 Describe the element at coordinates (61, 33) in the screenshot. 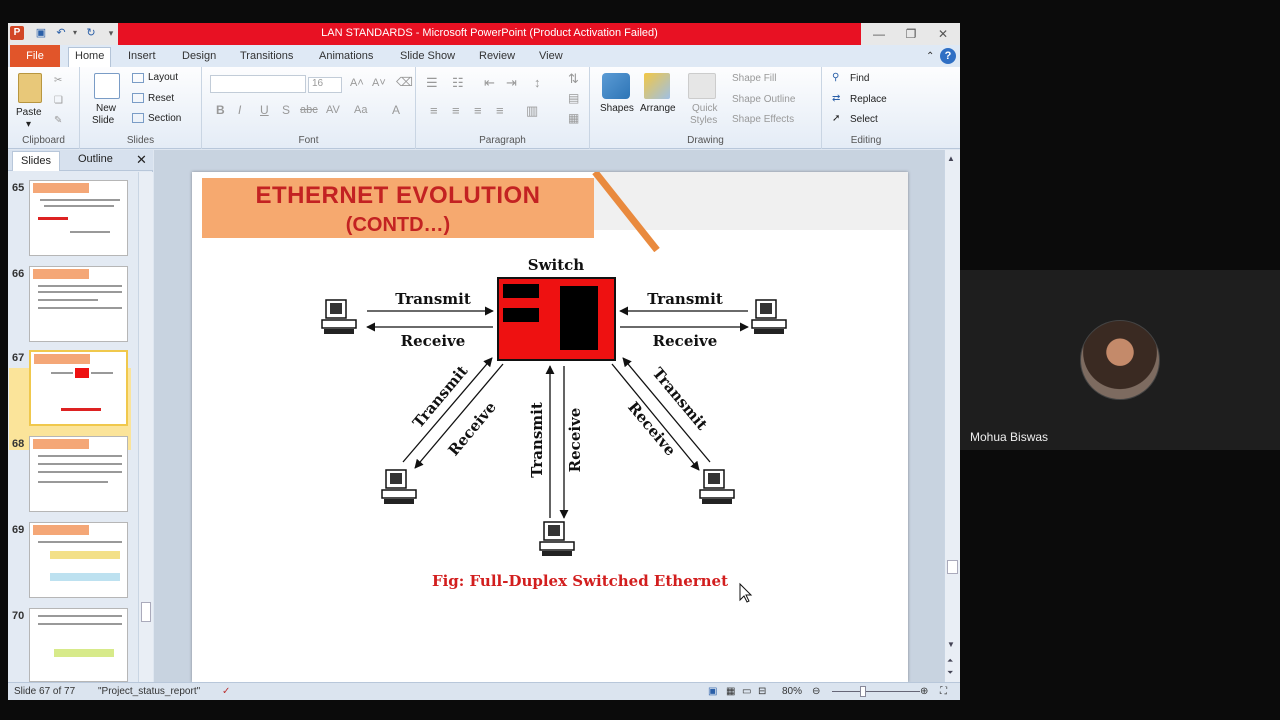

I see `undo-icon: ↶` at that location.